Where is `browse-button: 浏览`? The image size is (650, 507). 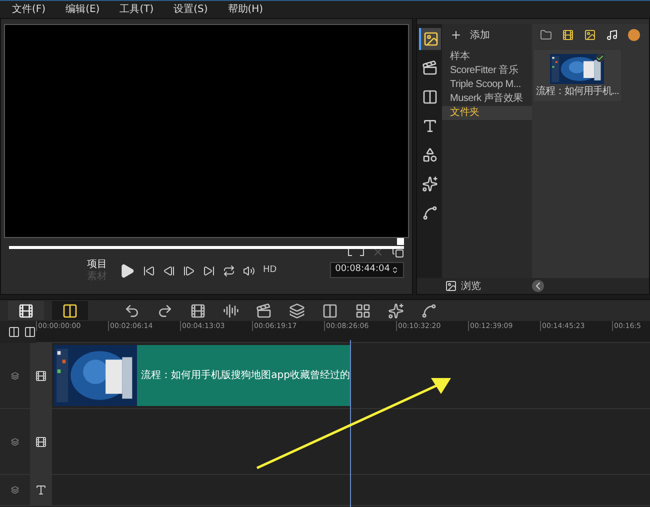
browse-button: 浏览 is located at coordinates (471, 286).